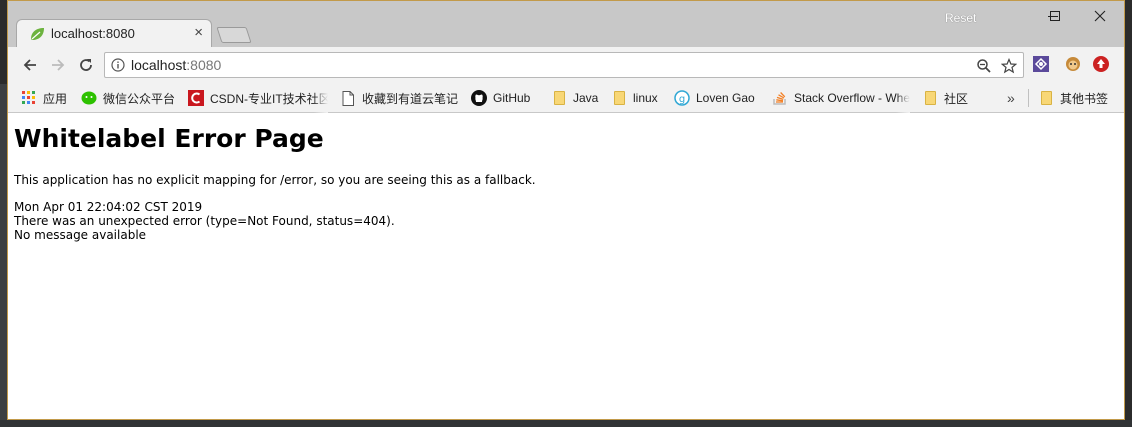 The image size is (1132, 427). Describe the element at coordinates (89, 98) in the screenshot. I see `wechat-icon` at that location.